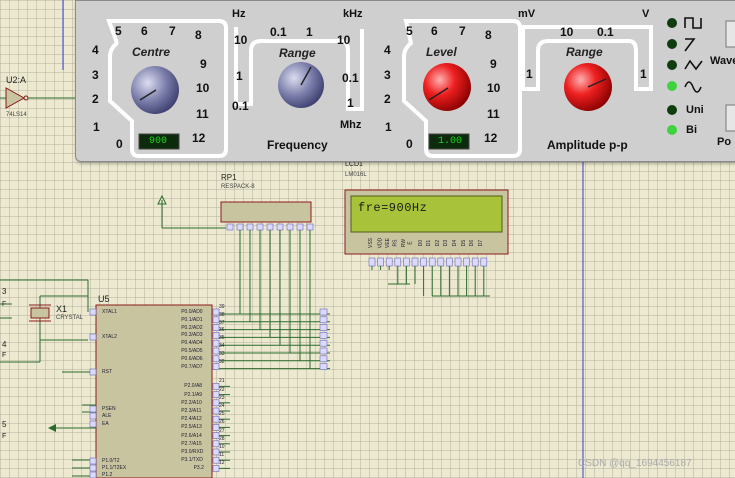 This screenshot has height=478, width=735. Describe the element at coordinates (350, 78) in the screenshot. I see `freq-right-01: 0.1` at that location.